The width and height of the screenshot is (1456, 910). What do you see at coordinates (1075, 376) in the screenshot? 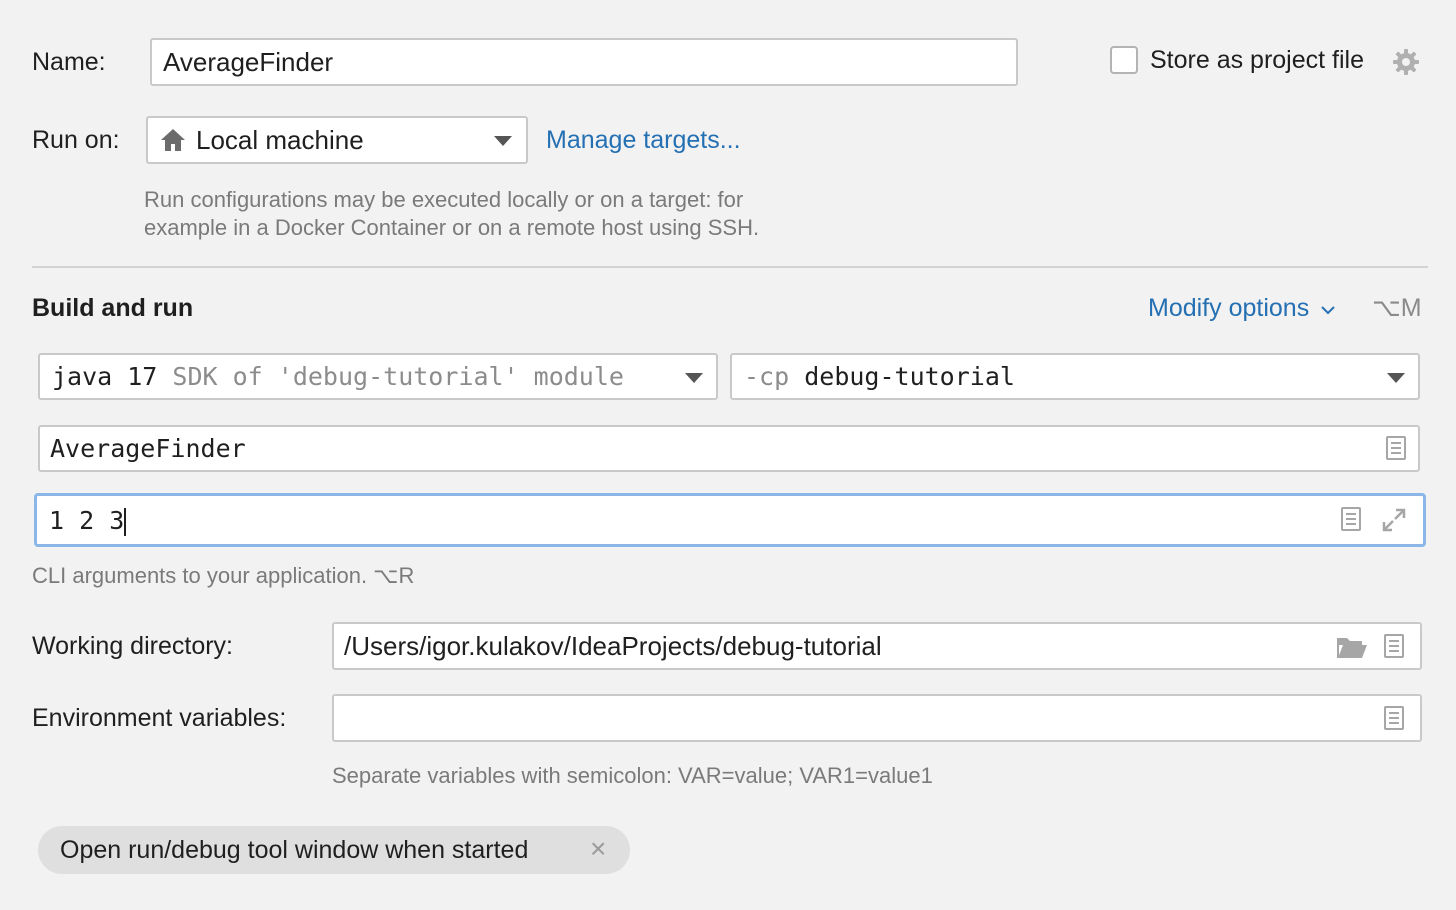
I see `classpath-dropdown: -cp debug-tutorial` at bounding box center [1075, 376].